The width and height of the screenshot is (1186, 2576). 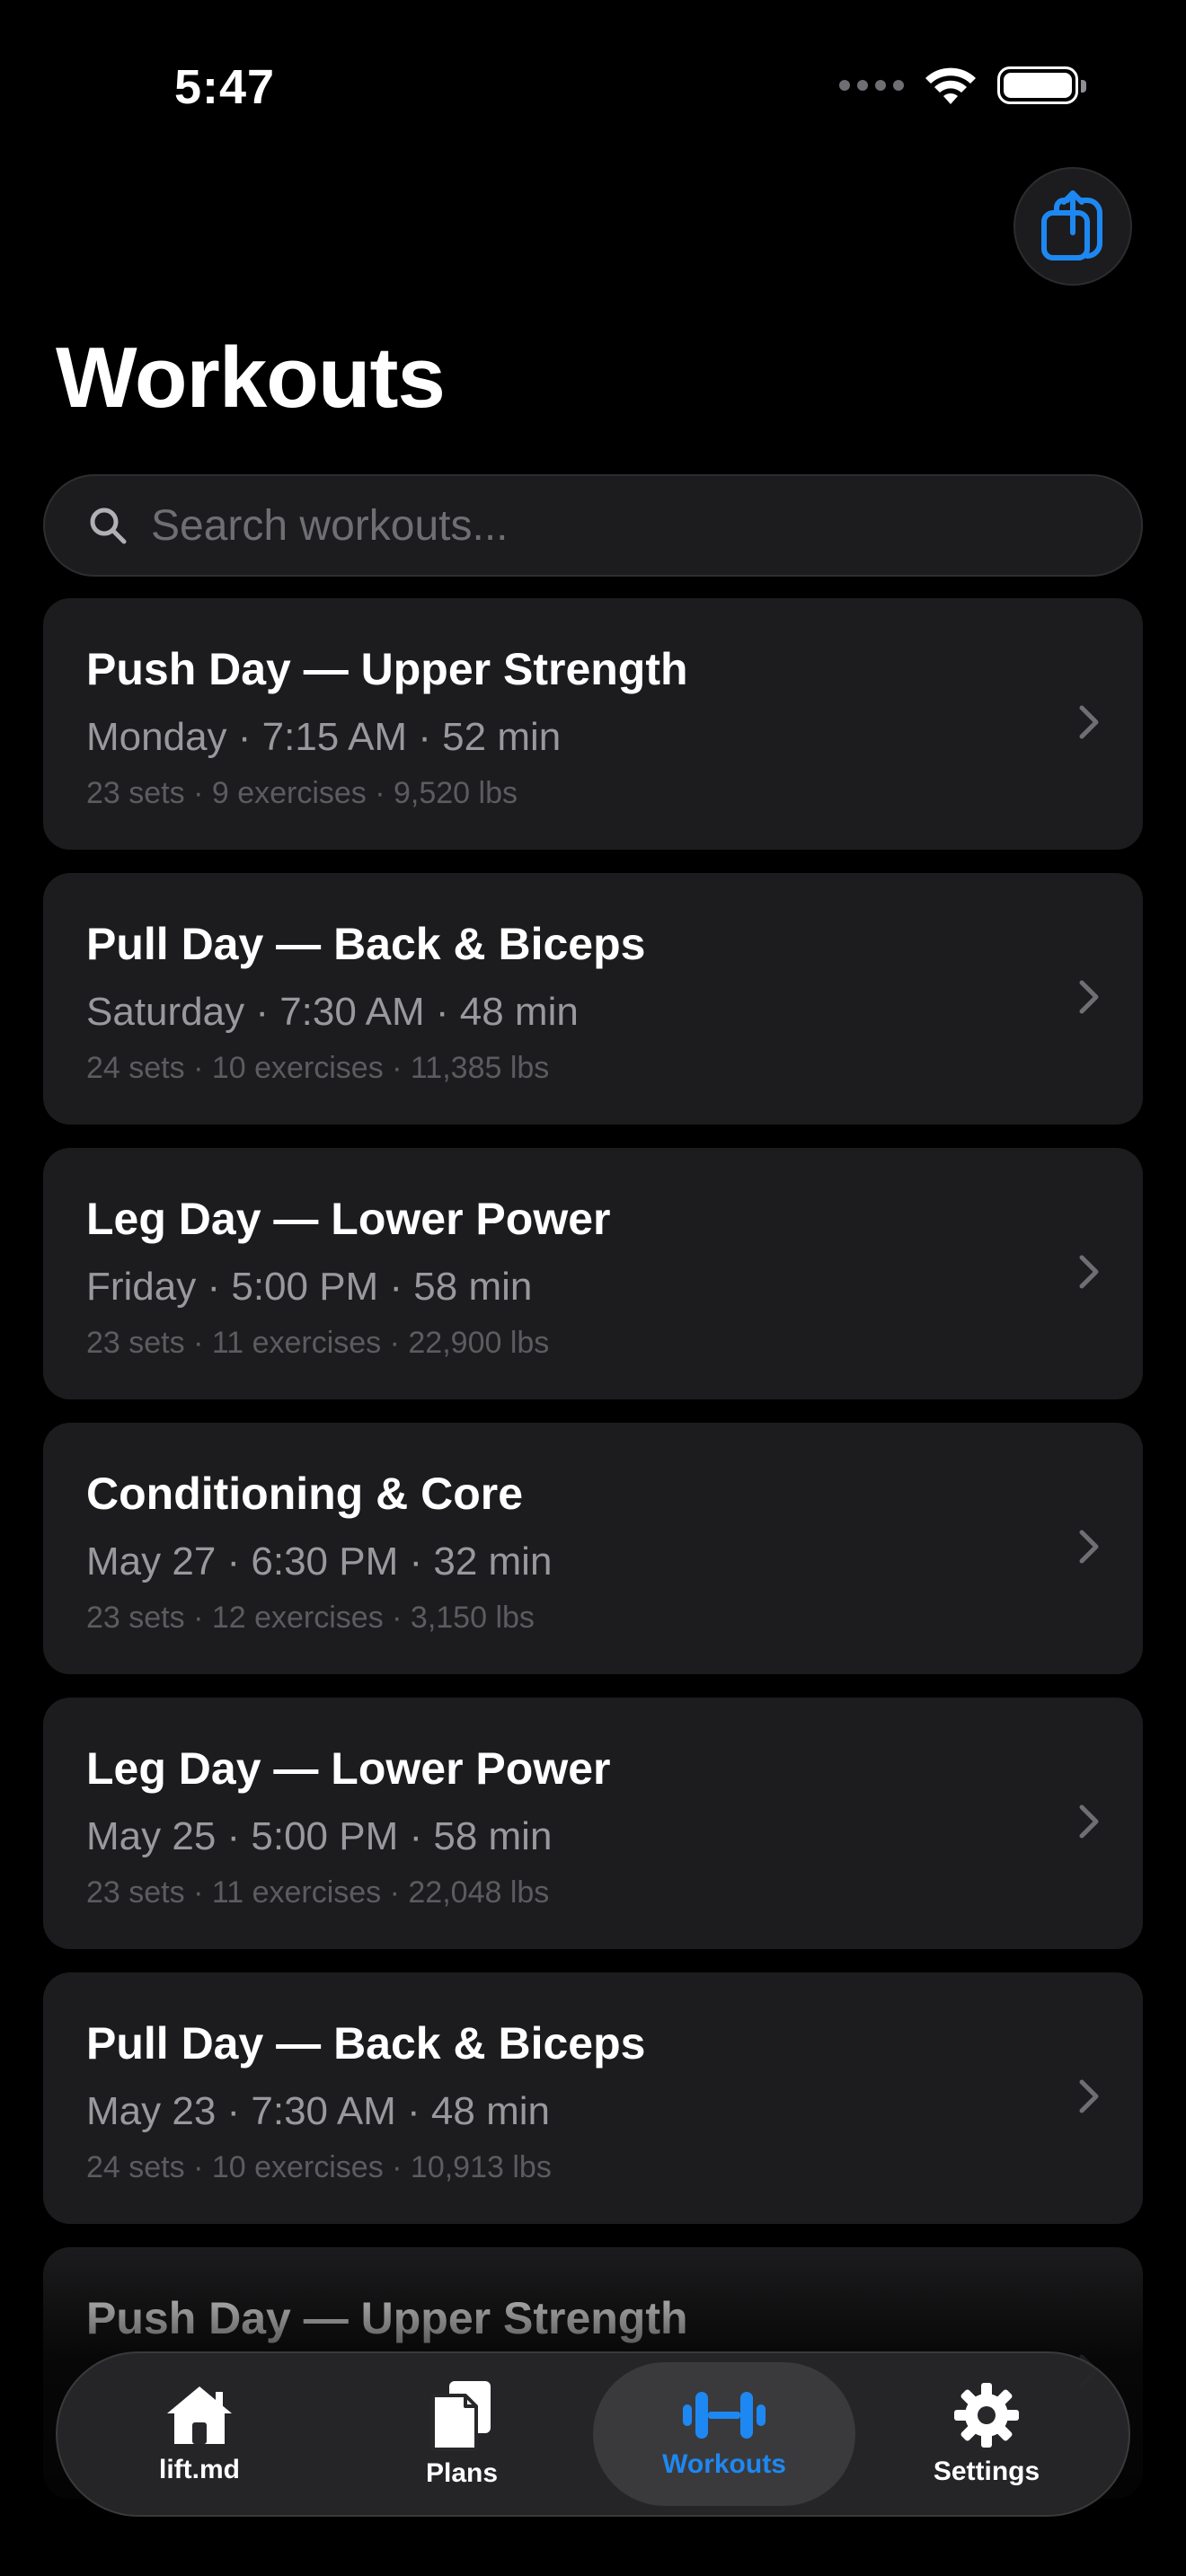 What do you see at coordinates (318, 2111) in the screenshot?
I see `workout-meta: May 23 · 7:30 AM · 48 min` at bounding box center [318, 2111].